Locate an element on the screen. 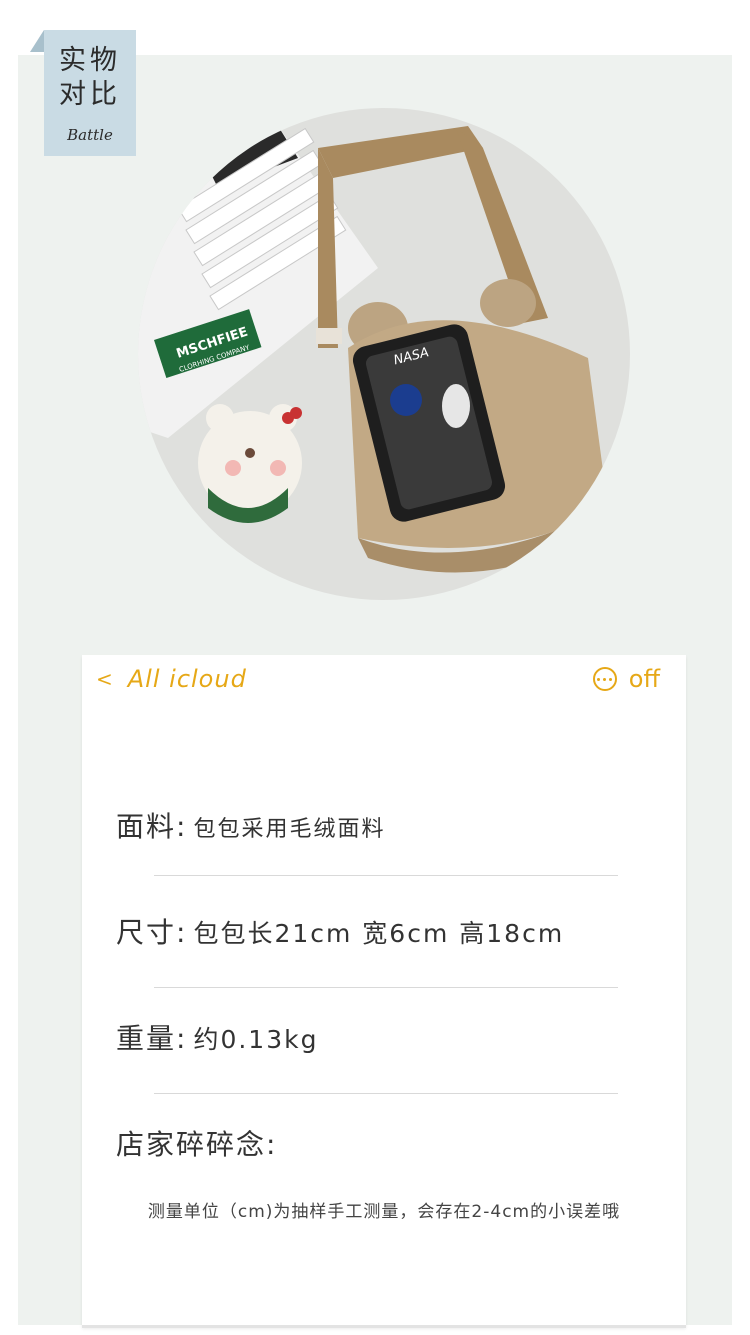  spec-size: 尺寸 : 包包长21cm 宽6cm 高18cm is located at coordinates (386, 931).